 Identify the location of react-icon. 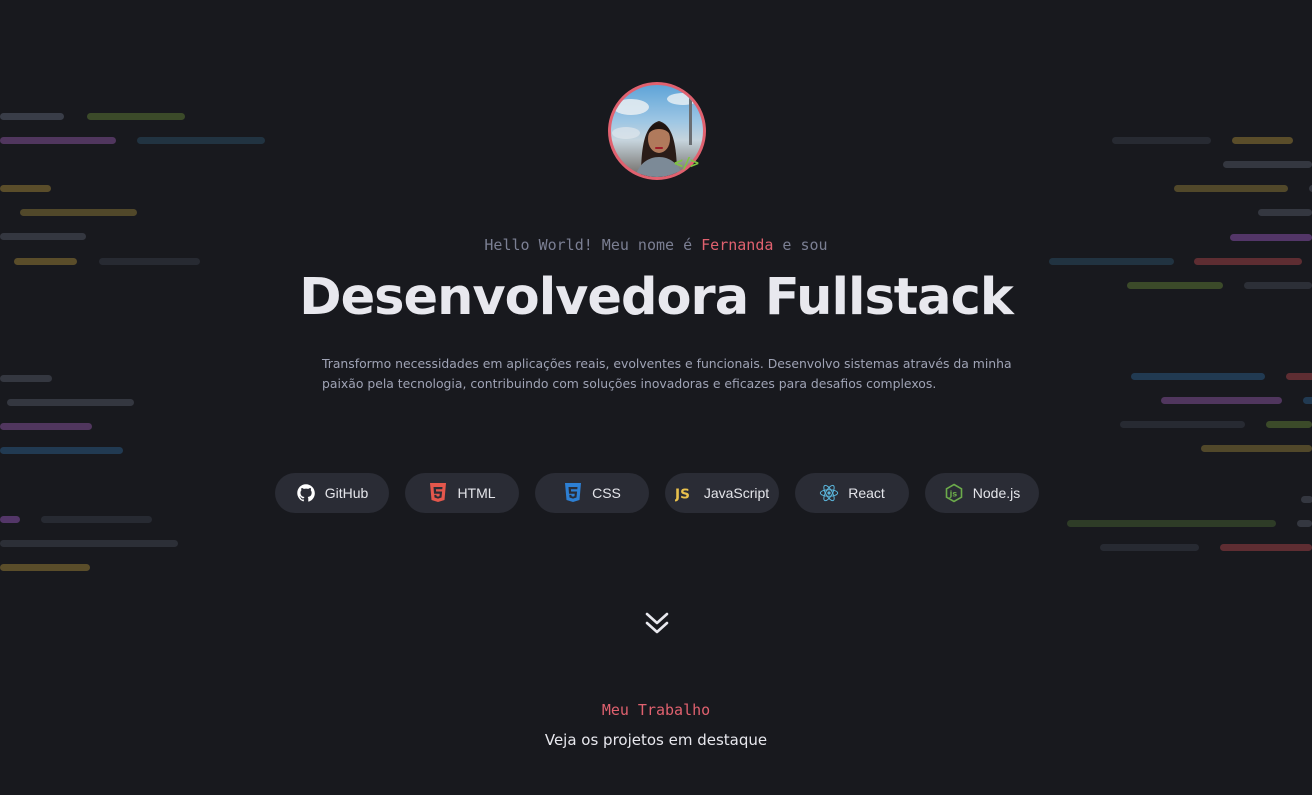
(829, 493).